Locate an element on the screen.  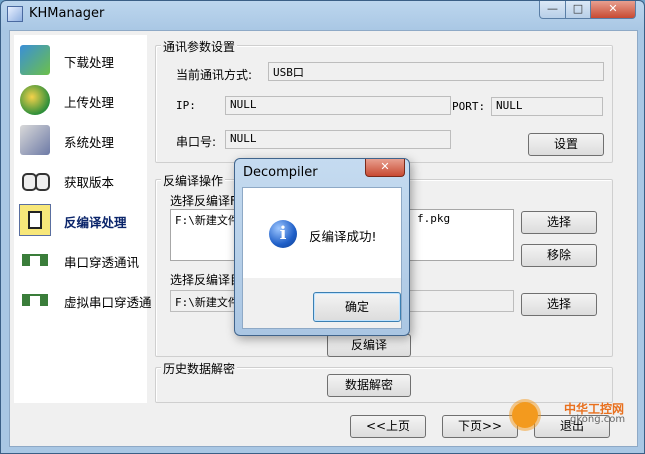
sidebar-item-decompile: 反编译处理 is located at coordinates (80, 220).